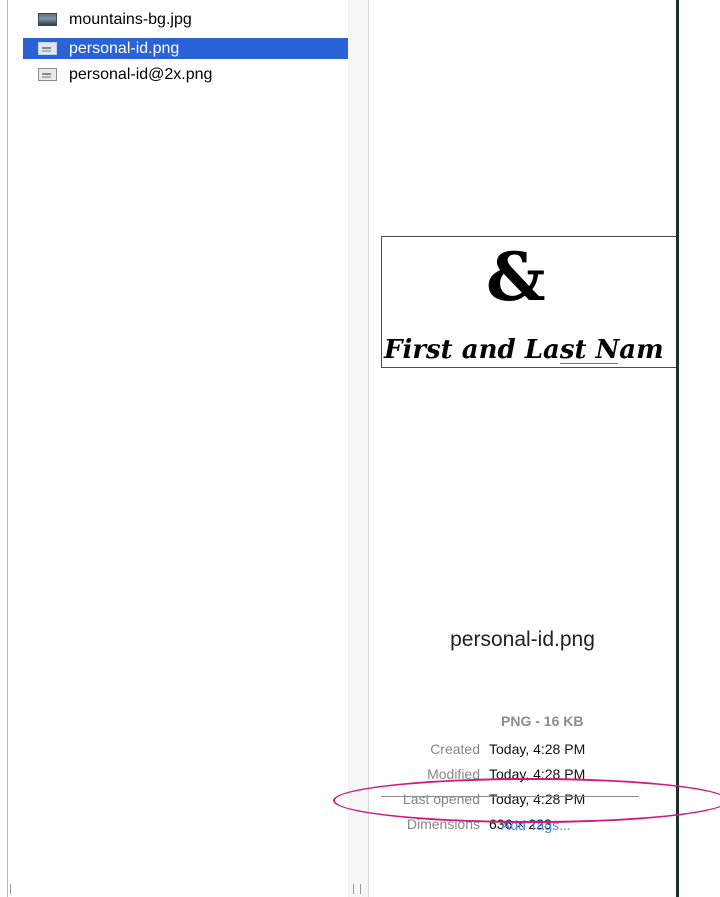 This screenshot has width=720, height=897. I want to click on preview-underline, so click(589, 363).